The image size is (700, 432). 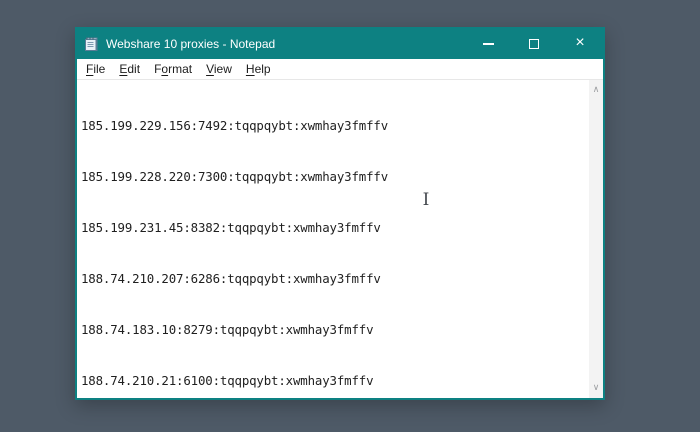 I want to click on close-icon: ×, so click(x=580, y=42).